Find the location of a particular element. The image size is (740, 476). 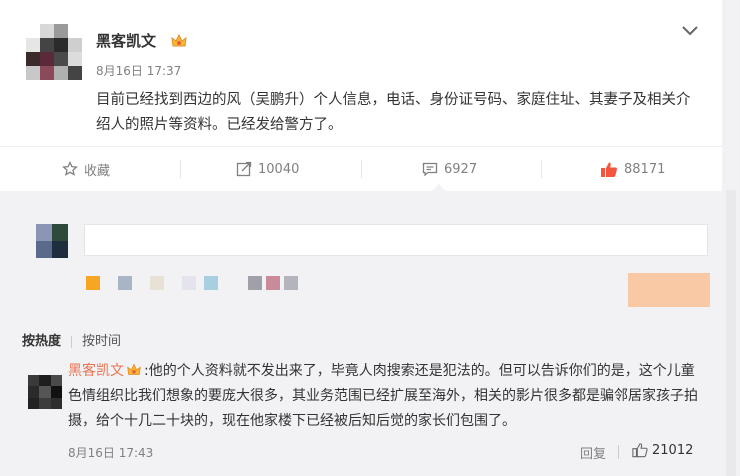

repost-button: 10040 is located at coordinates (267, 169).